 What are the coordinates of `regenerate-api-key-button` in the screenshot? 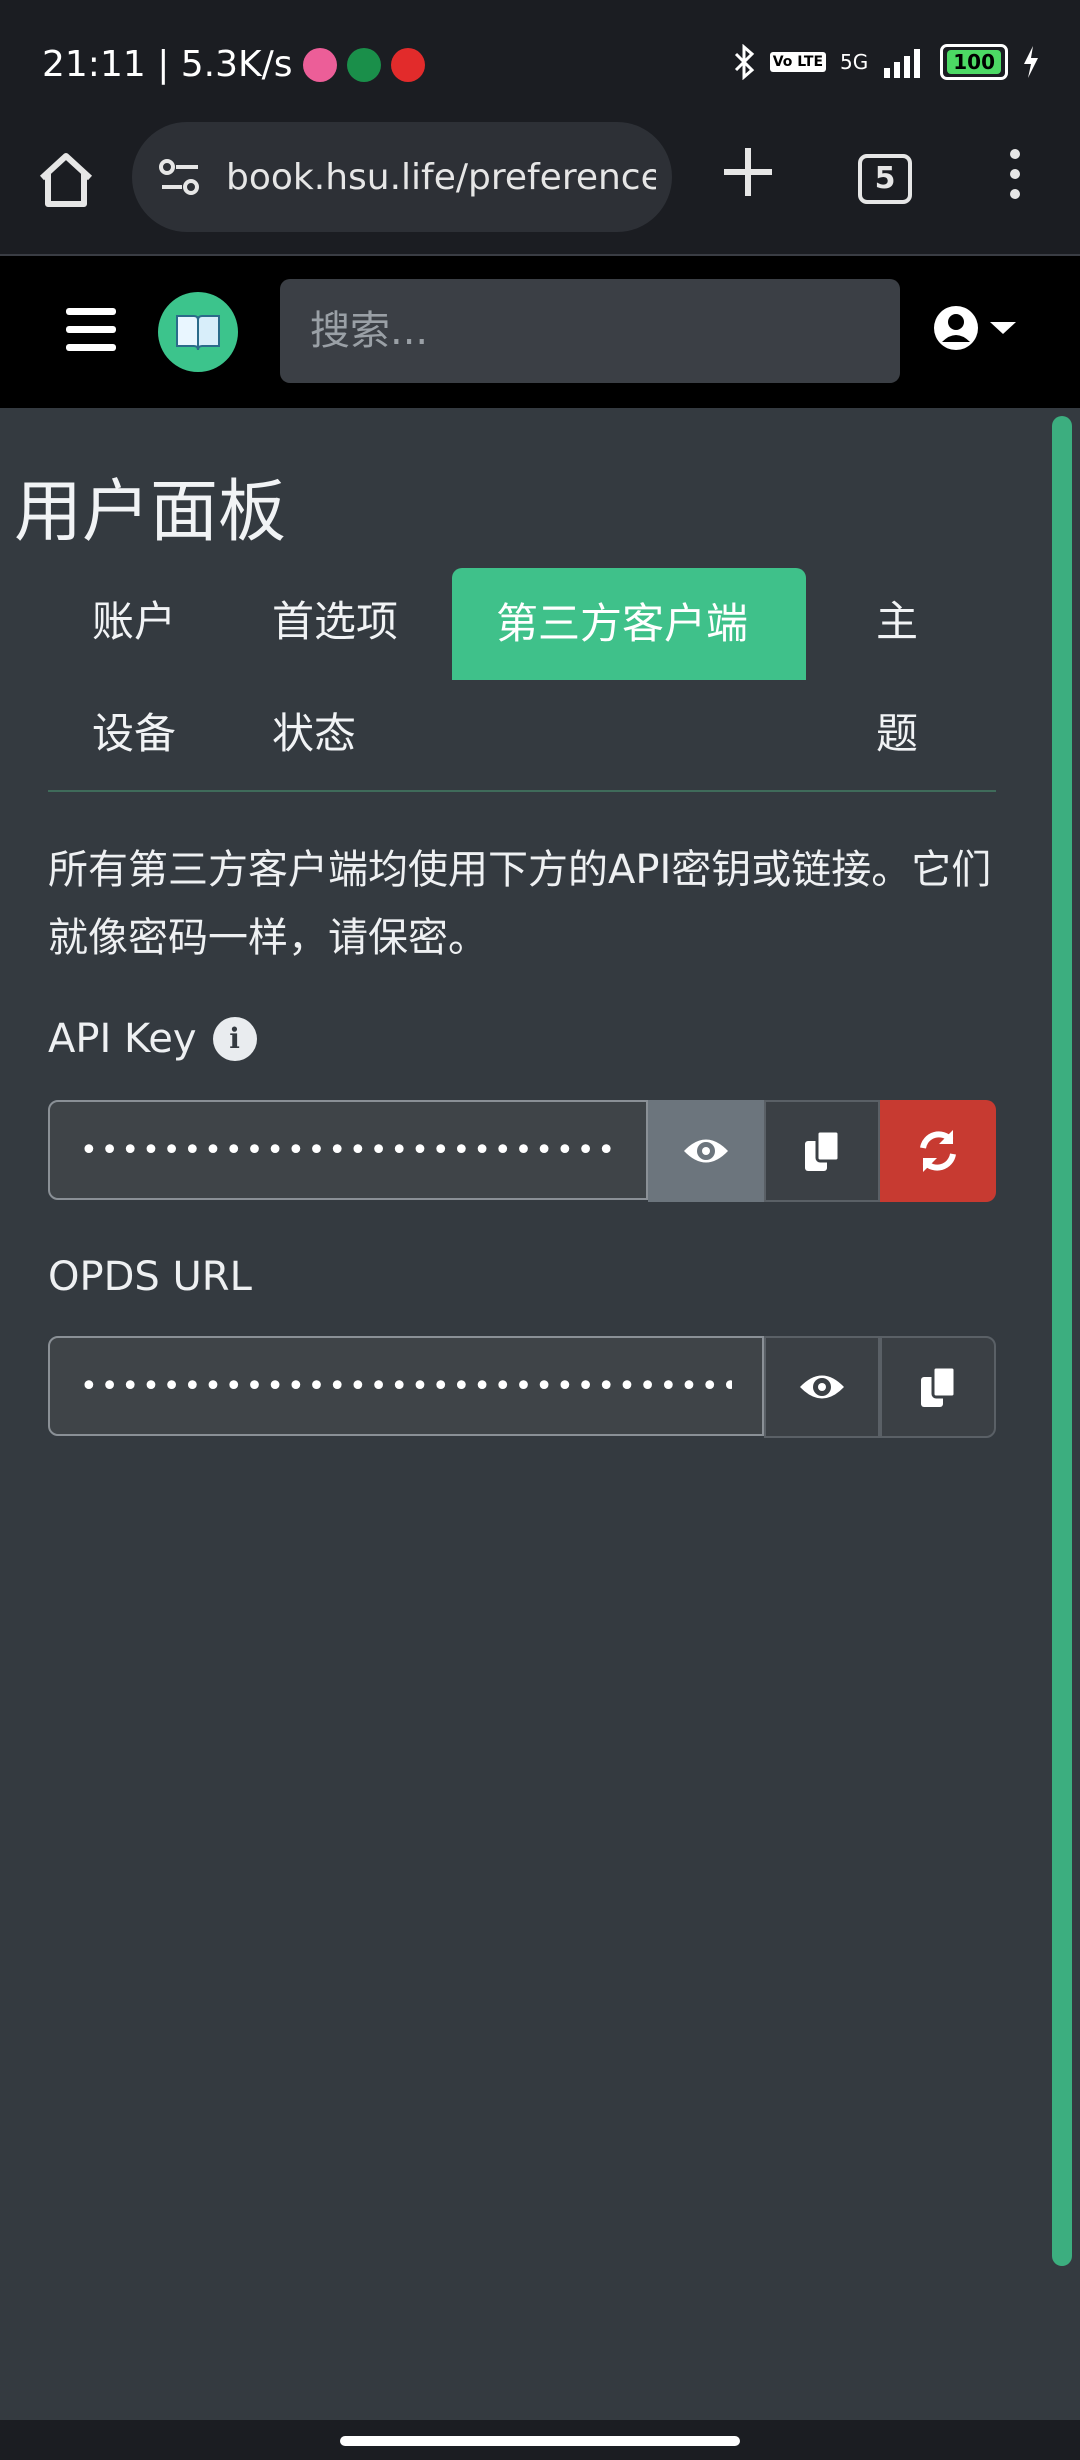 It's located at (938, 1151).